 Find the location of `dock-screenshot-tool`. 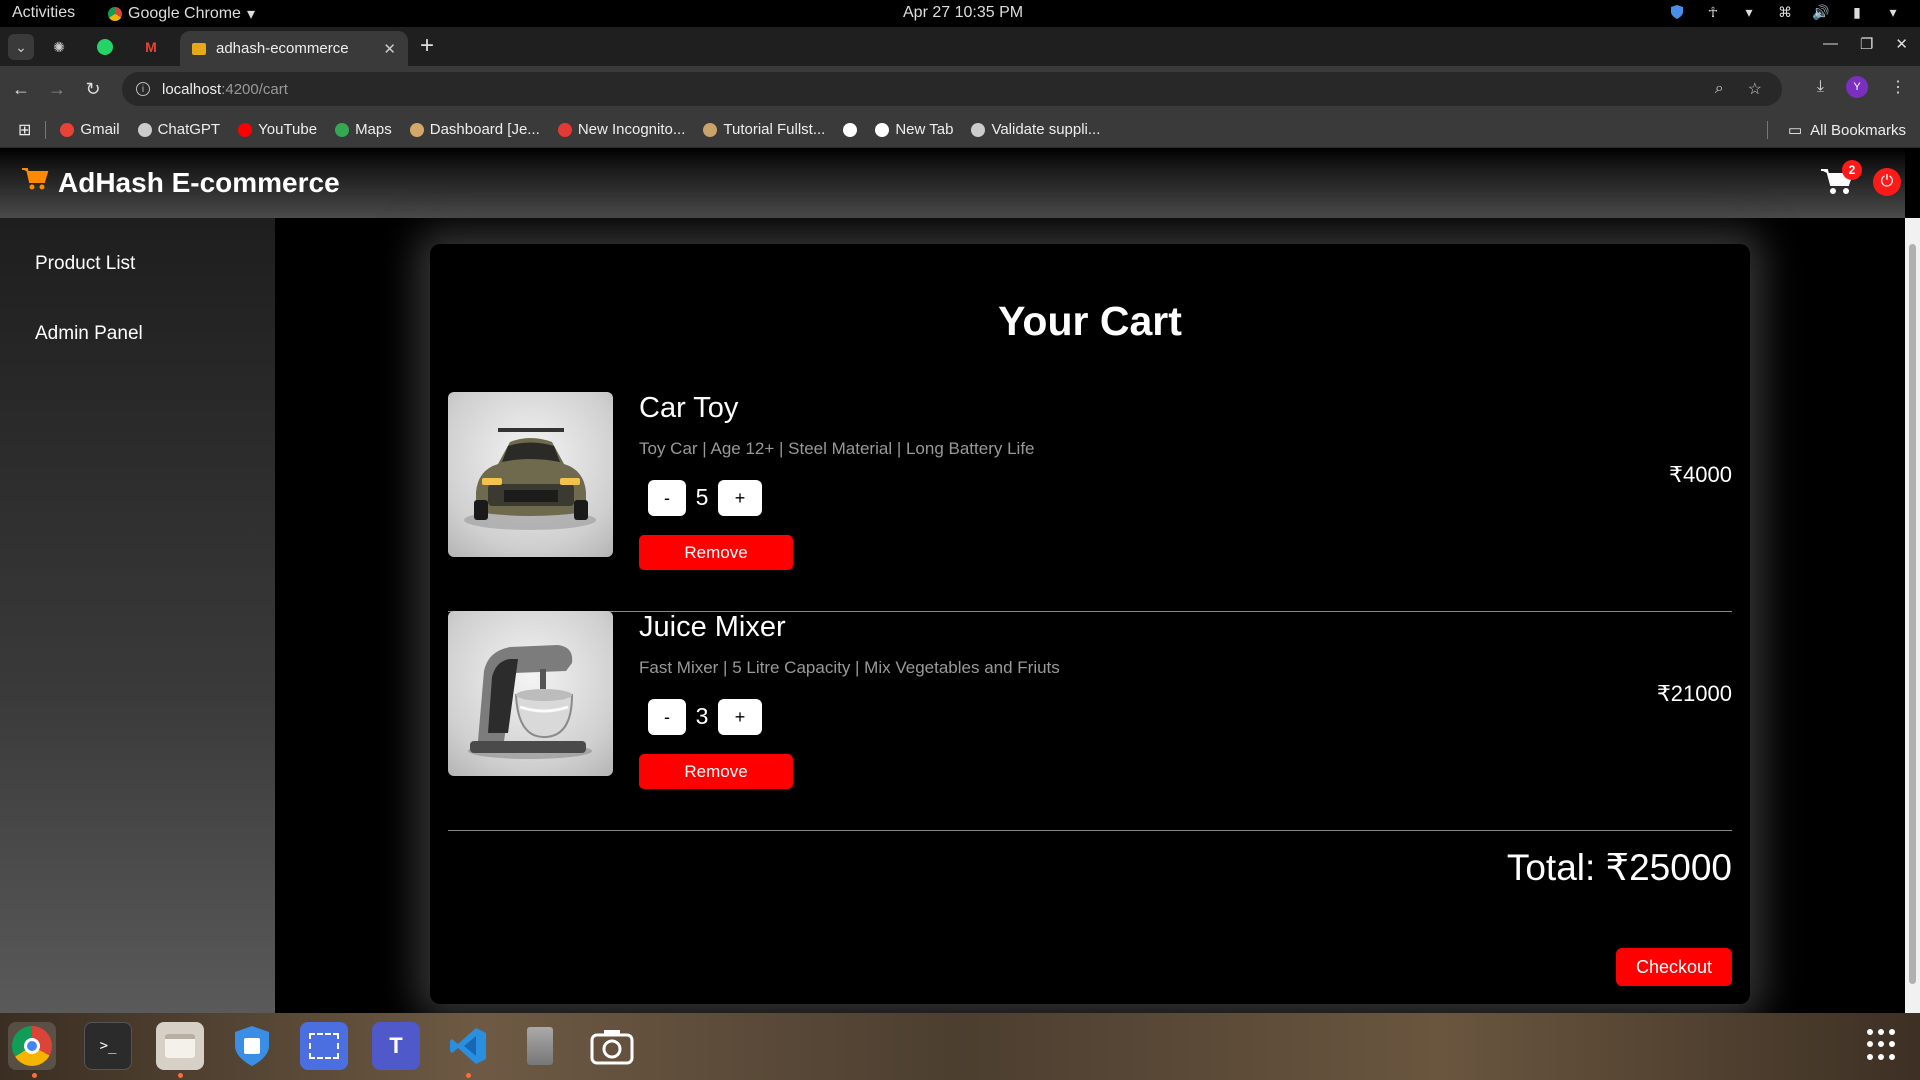

dock-screenshot-tool is located at coordinates (324, 1046).